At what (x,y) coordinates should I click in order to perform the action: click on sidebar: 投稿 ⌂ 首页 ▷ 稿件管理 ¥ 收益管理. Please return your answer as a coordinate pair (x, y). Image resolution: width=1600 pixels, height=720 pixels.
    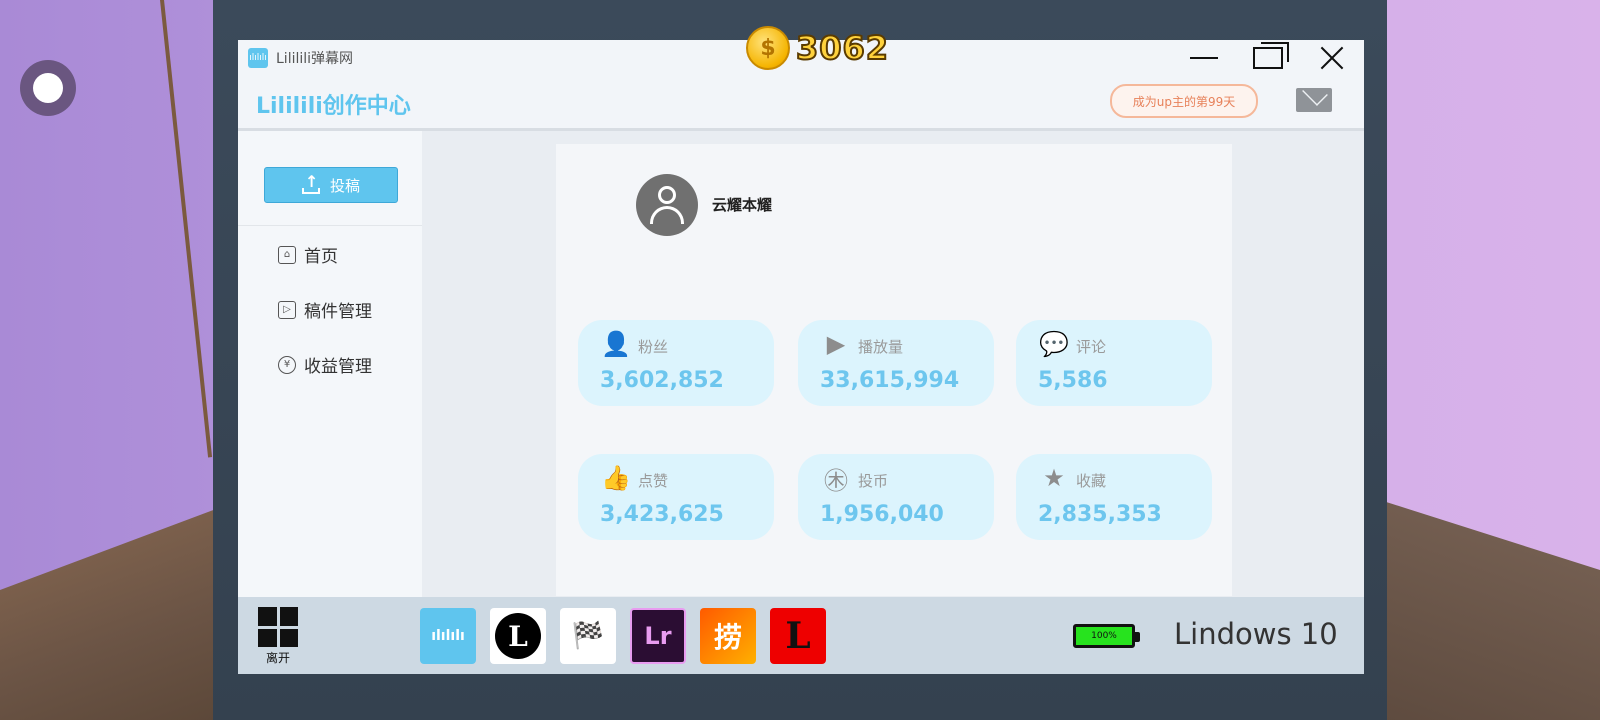
    Looking at the image, I should click on (330, 364).